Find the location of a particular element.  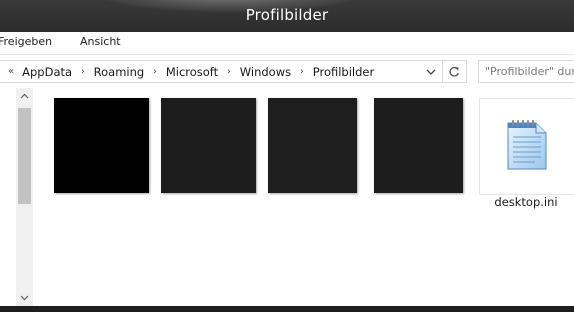

notepad-file-icon is located at coordinates (527, 145).